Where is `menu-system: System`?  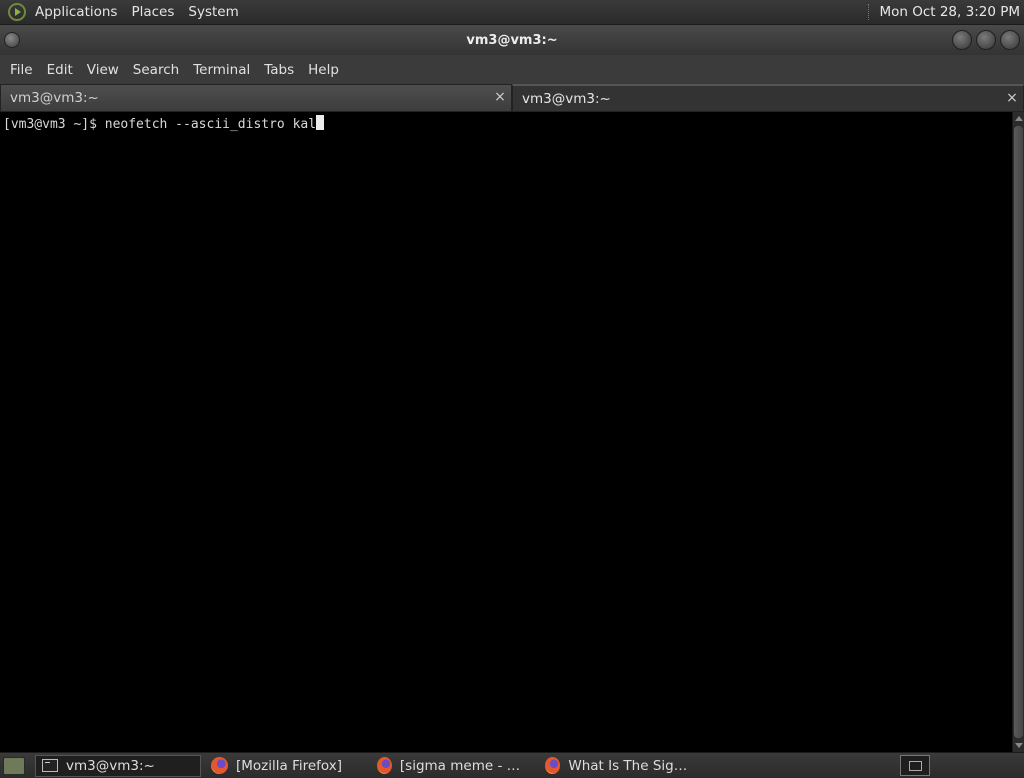
menu-system: System is located at coordinates (213, 12).